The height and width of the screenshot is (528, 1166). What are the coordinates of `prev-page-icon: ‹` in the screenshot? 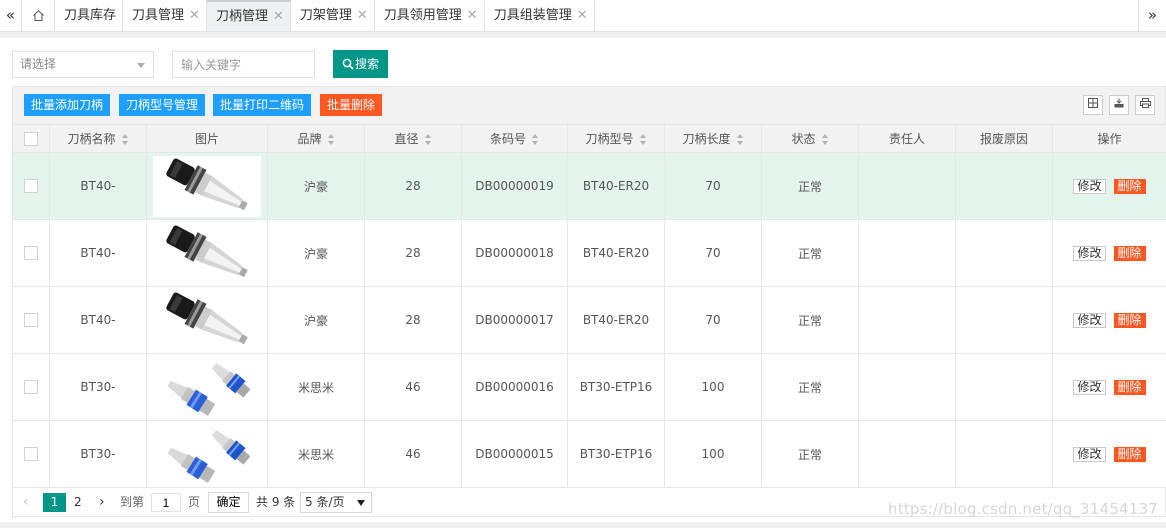 It's located at (26, 502).